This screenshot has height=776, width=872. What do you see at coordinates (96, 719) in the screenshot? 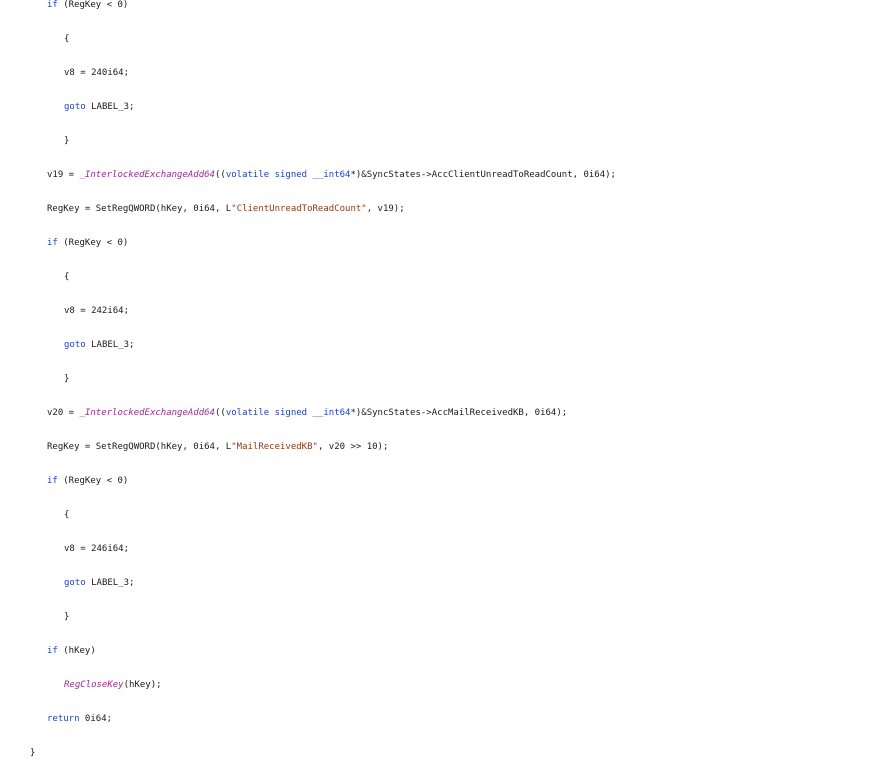
I see `code-token: 0i64;` at bounding box center [96, 719].